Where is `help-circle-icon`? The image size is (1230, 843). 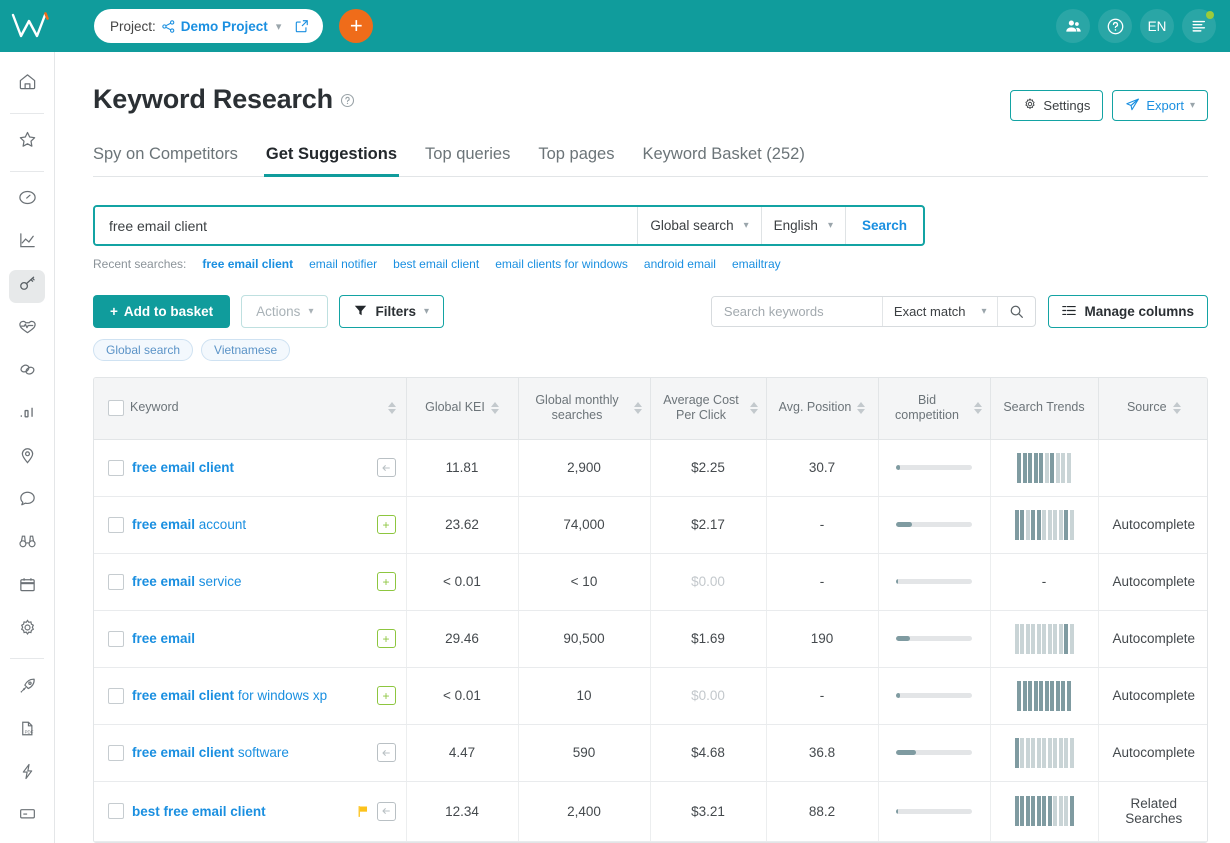 help-circle-icon is located at coordinates (1115, 26).